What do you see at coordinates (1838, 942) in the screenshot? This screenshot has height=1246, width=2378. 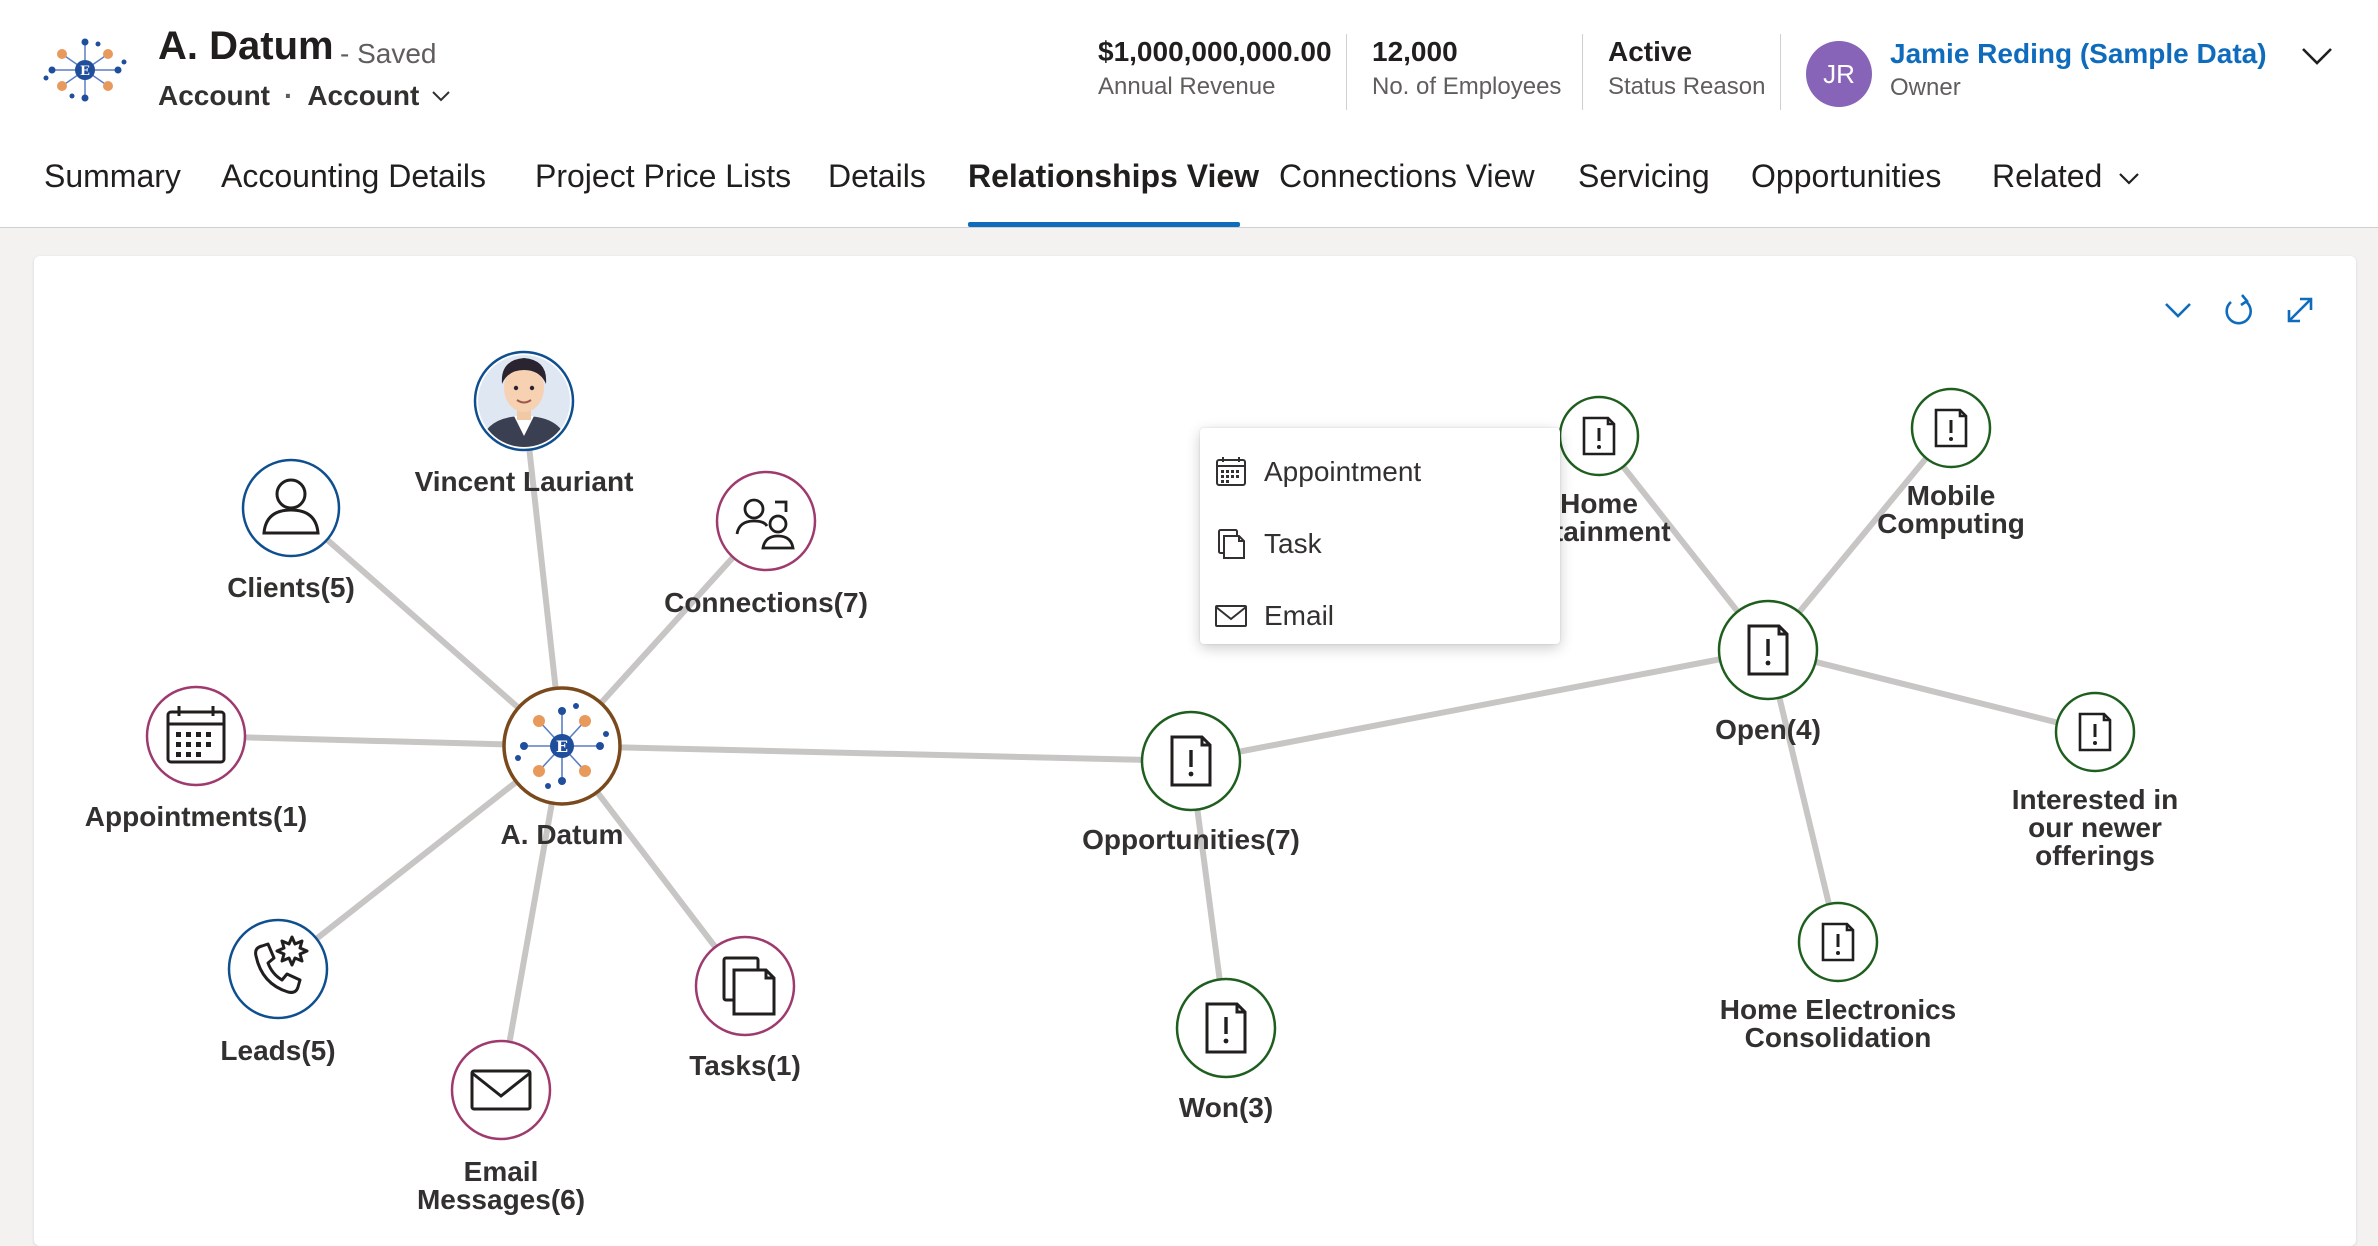 I see `node-home-electronics-consolidation` at bounding box center [1838, 942].